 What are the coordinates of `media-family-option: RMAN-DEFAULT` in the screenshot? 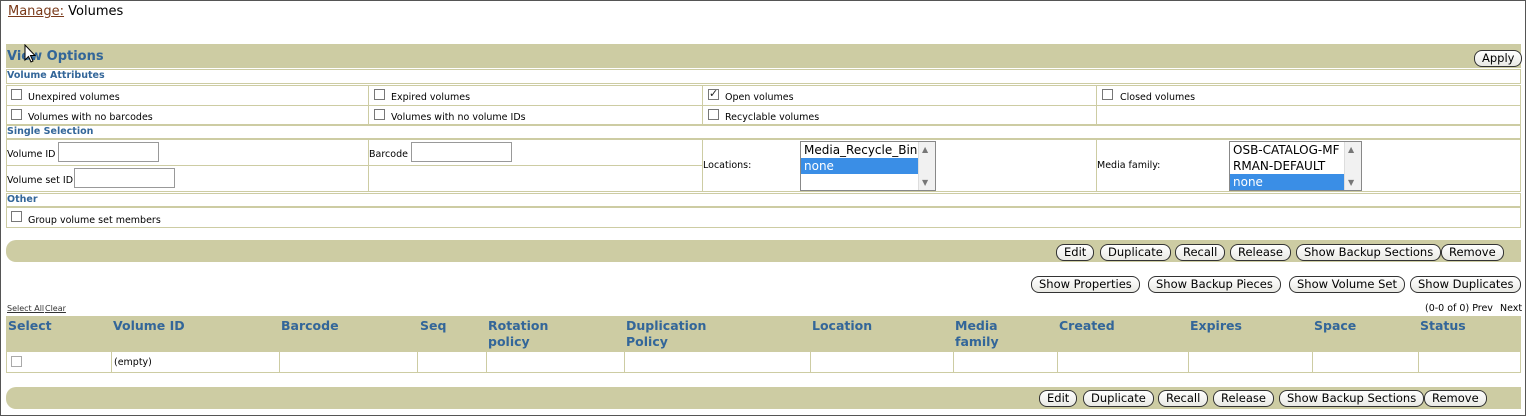 It's located at (1295, 166).